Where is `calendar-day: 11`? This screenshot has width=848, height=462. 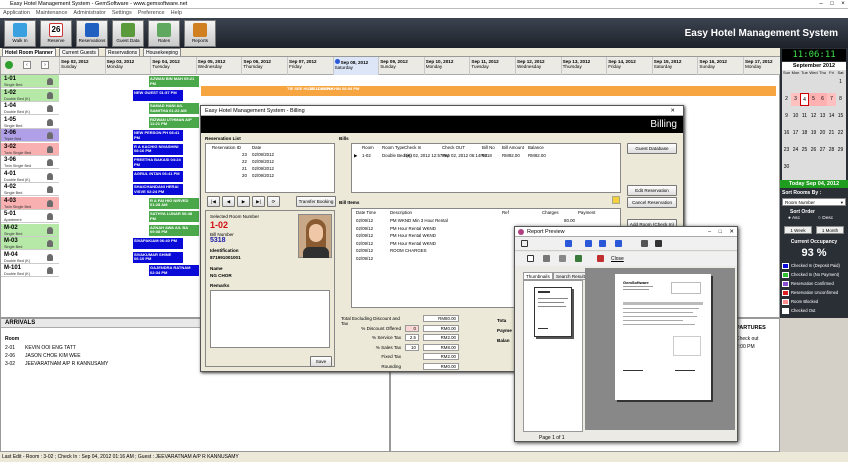
calendar-day: 11 is located at coordinates (804, 116).